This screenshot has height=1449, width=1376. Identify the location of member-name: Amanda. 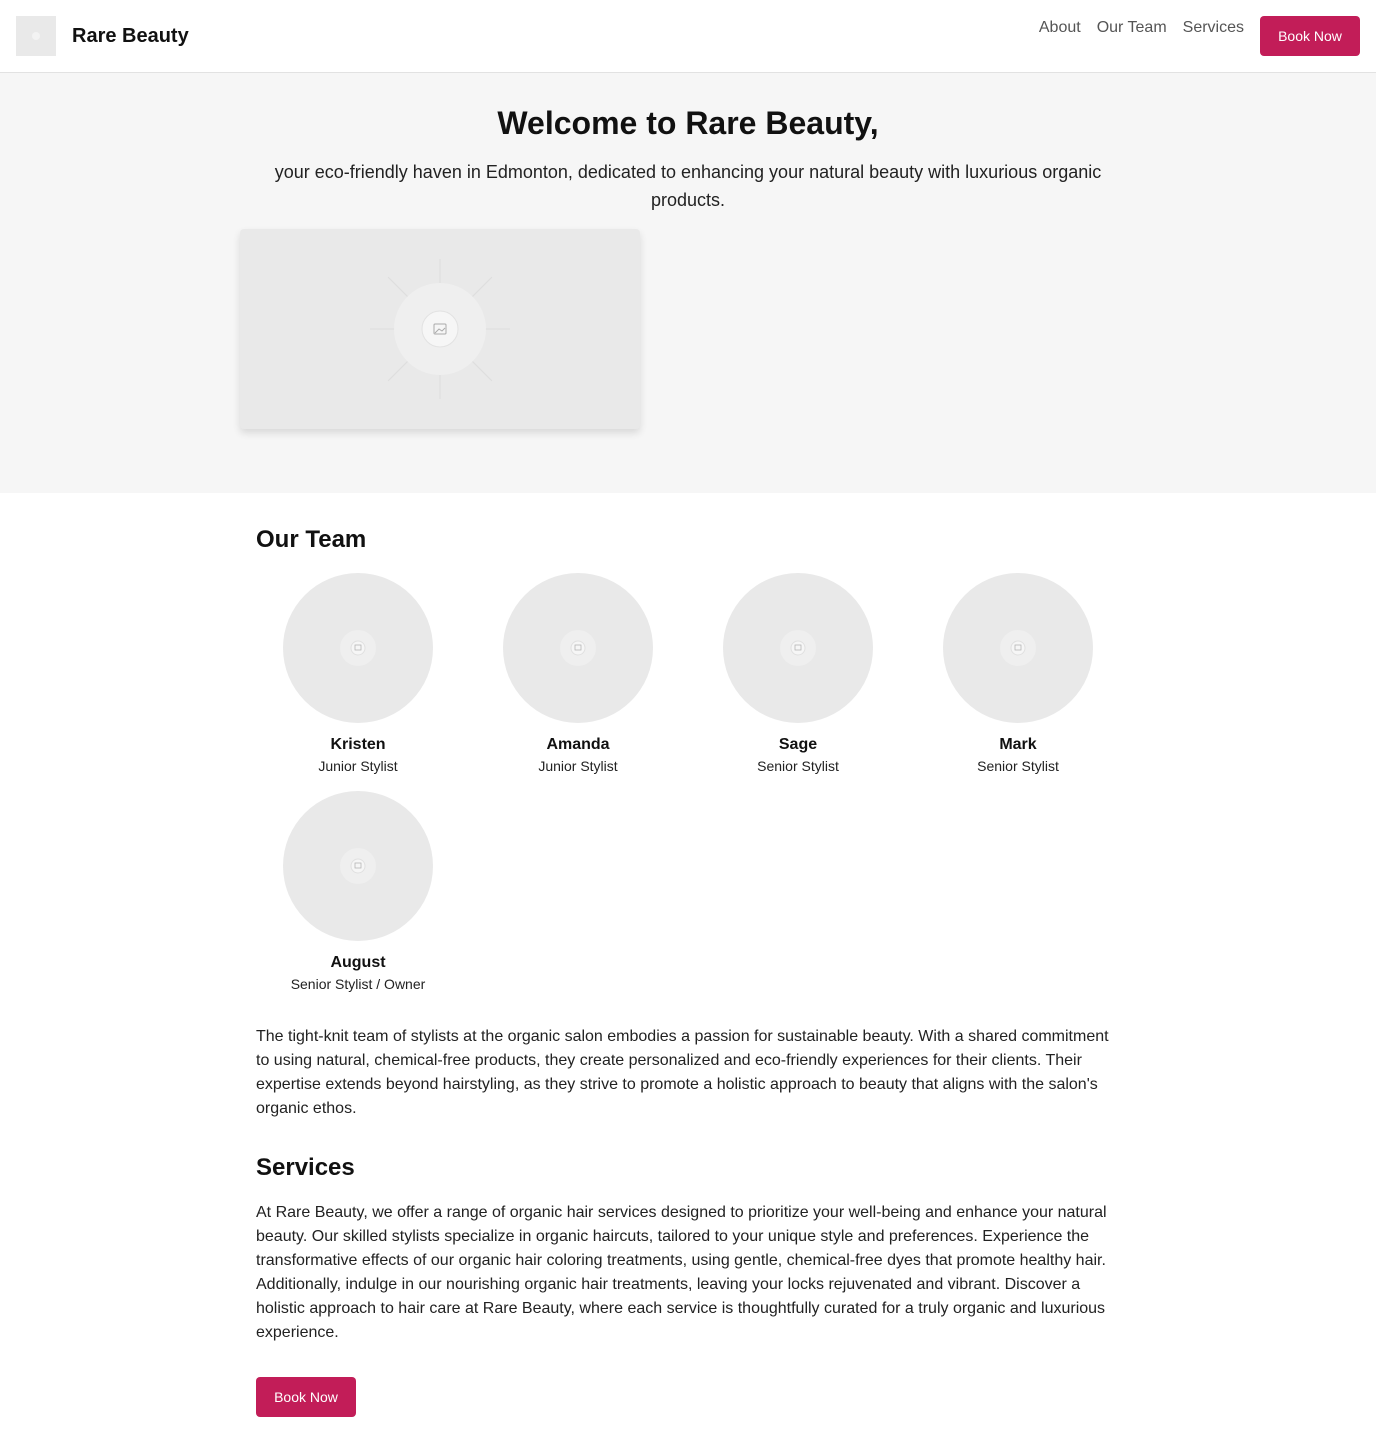
(578, 744).